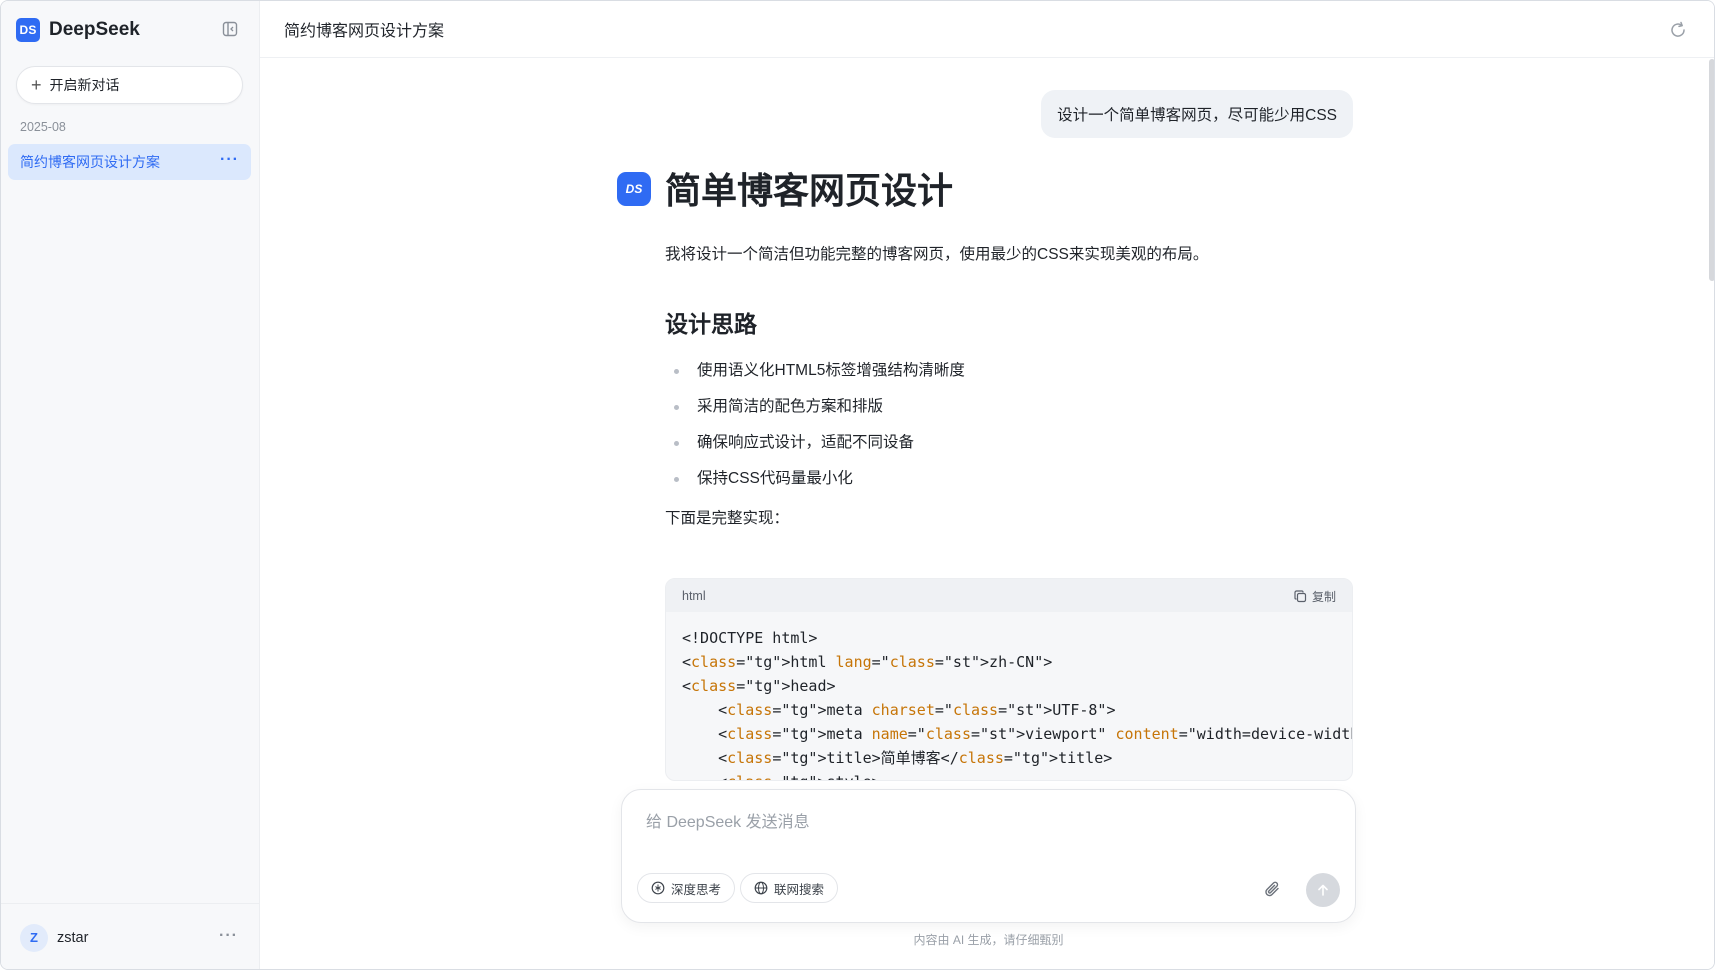 Image resolution: width=1715 pixels, height=970 pixels. What do you see at coordinates (761, 888) in the screenshot?
I see `globe-icon` at bounding box center [761, 888].